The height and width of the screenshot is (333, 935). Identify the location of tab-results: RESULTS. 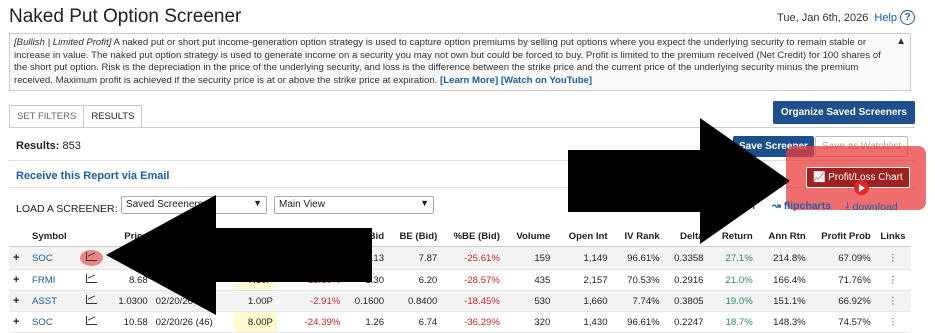
(113, 116).